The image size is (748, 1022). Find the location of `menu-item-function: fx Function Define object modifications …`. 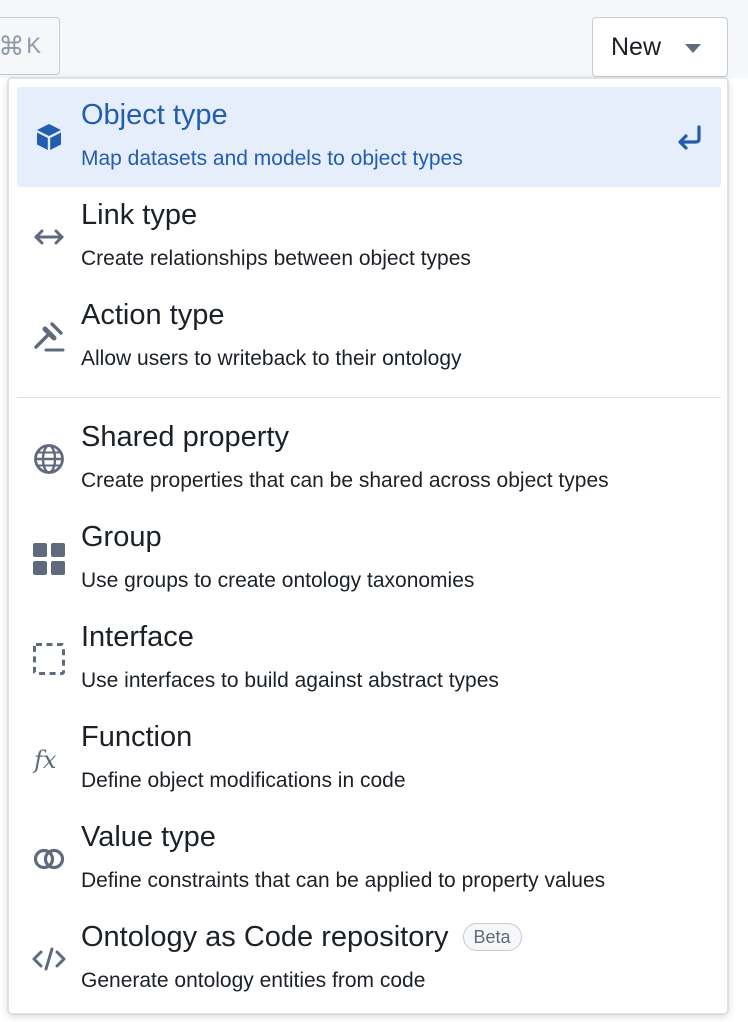

menu-item-function: fx Function Define object modifications … is located at coordinates (369, 759).